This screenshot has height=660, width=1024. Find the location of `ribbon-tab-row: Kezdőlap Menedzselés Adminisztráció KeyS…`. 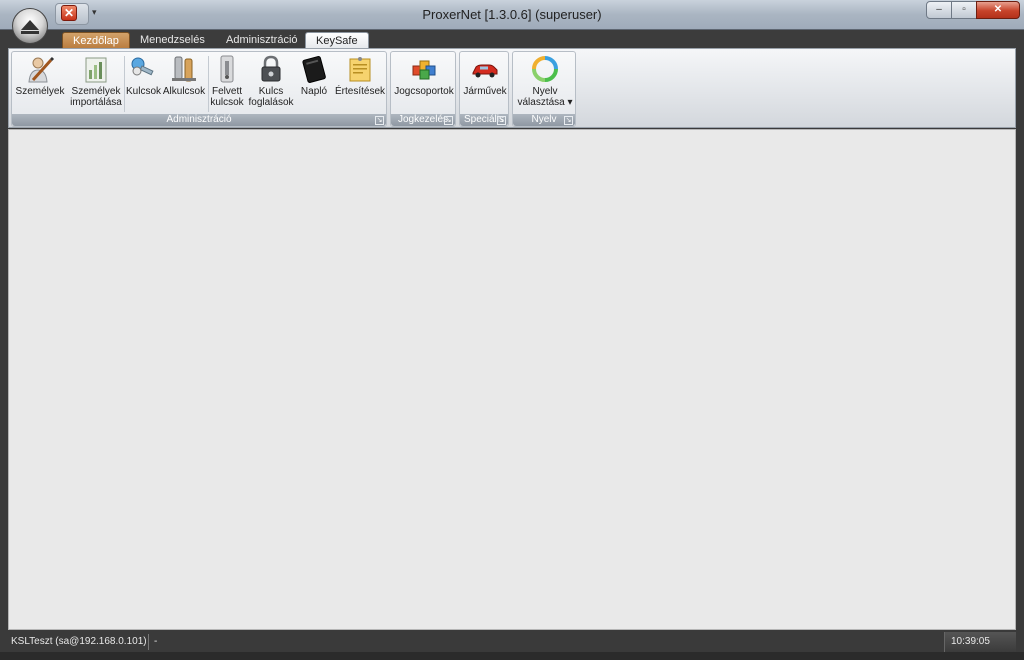

ribbon-tab-row: Kezdőlap Menedzselés Adminisztráció KeyS… is located at coordinates (512, 40).